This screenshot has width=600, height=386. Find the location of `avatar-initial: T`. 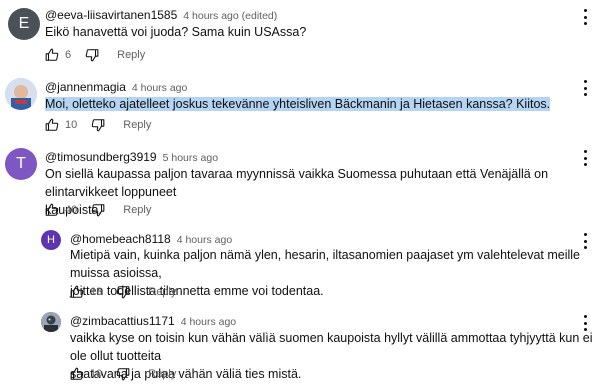

avatar-initial: T is located at coordinates (21, 163).